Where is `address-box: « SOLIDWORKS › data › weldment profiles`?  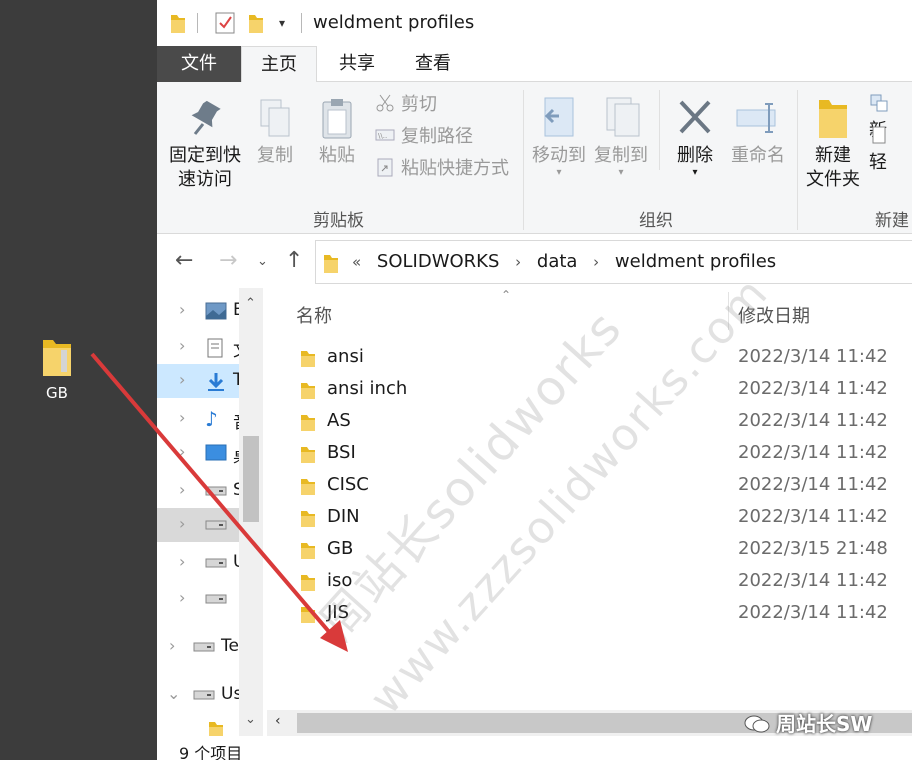 address-box: « SOLIDWORKS › data › weldment profiles is located at coordinates (613, 262).